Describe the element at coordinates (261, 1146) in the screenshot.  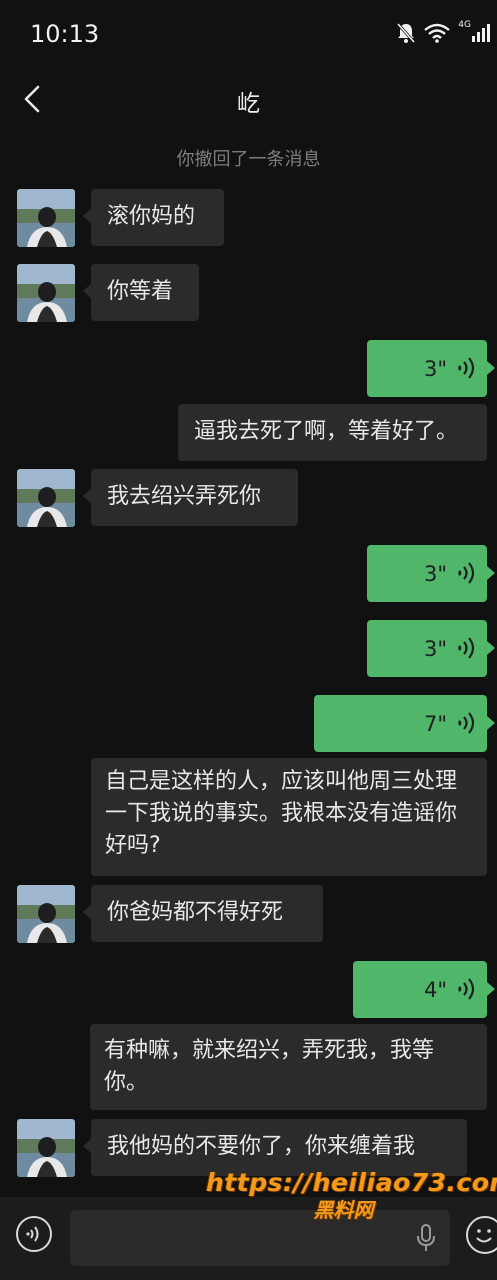
I see `message-text: 我他妈的不要你了，你来缠着我` at that location.